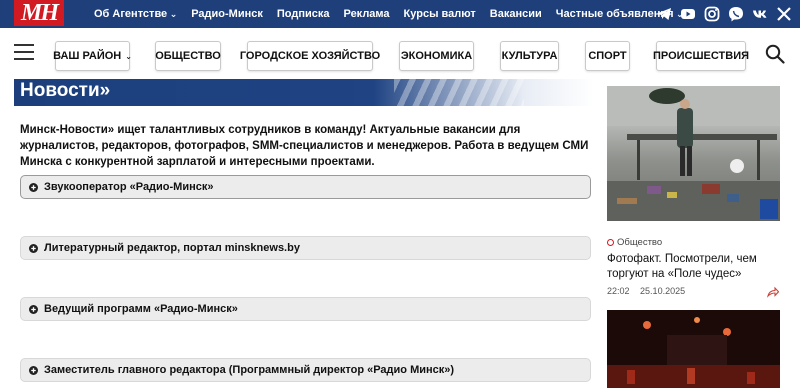 The height and width of the screenshot is (388, 800). Describe the element at coordinates (607, 56) in the screenshot. I see `category-sport: СПОРТ` at that location.